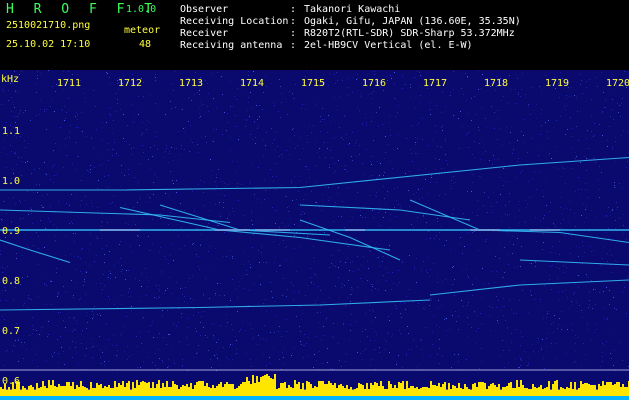 The height and width of the screenshot is (400, 629). Describe the element at coordinates (11, 131) in the screenshot. I see `y-tick-label: 1.1` at that location.